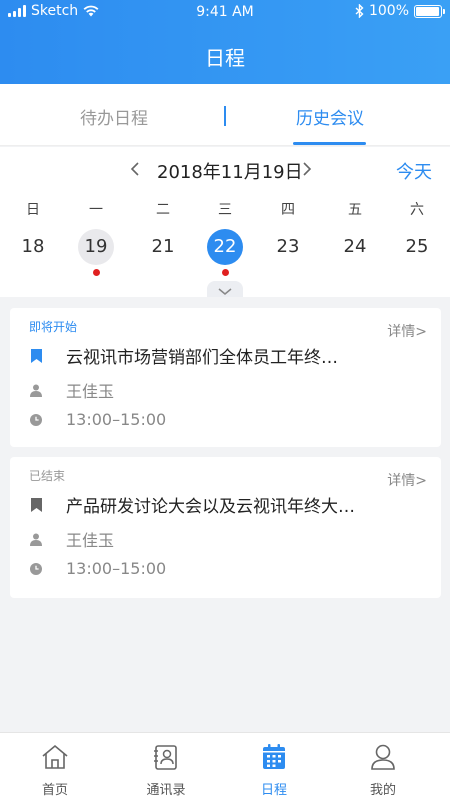 This screenshot has width=450, height=800. Describe the element at coordinates (55, 770) in the screenshot. I see `nav-home: 首页` at that location.